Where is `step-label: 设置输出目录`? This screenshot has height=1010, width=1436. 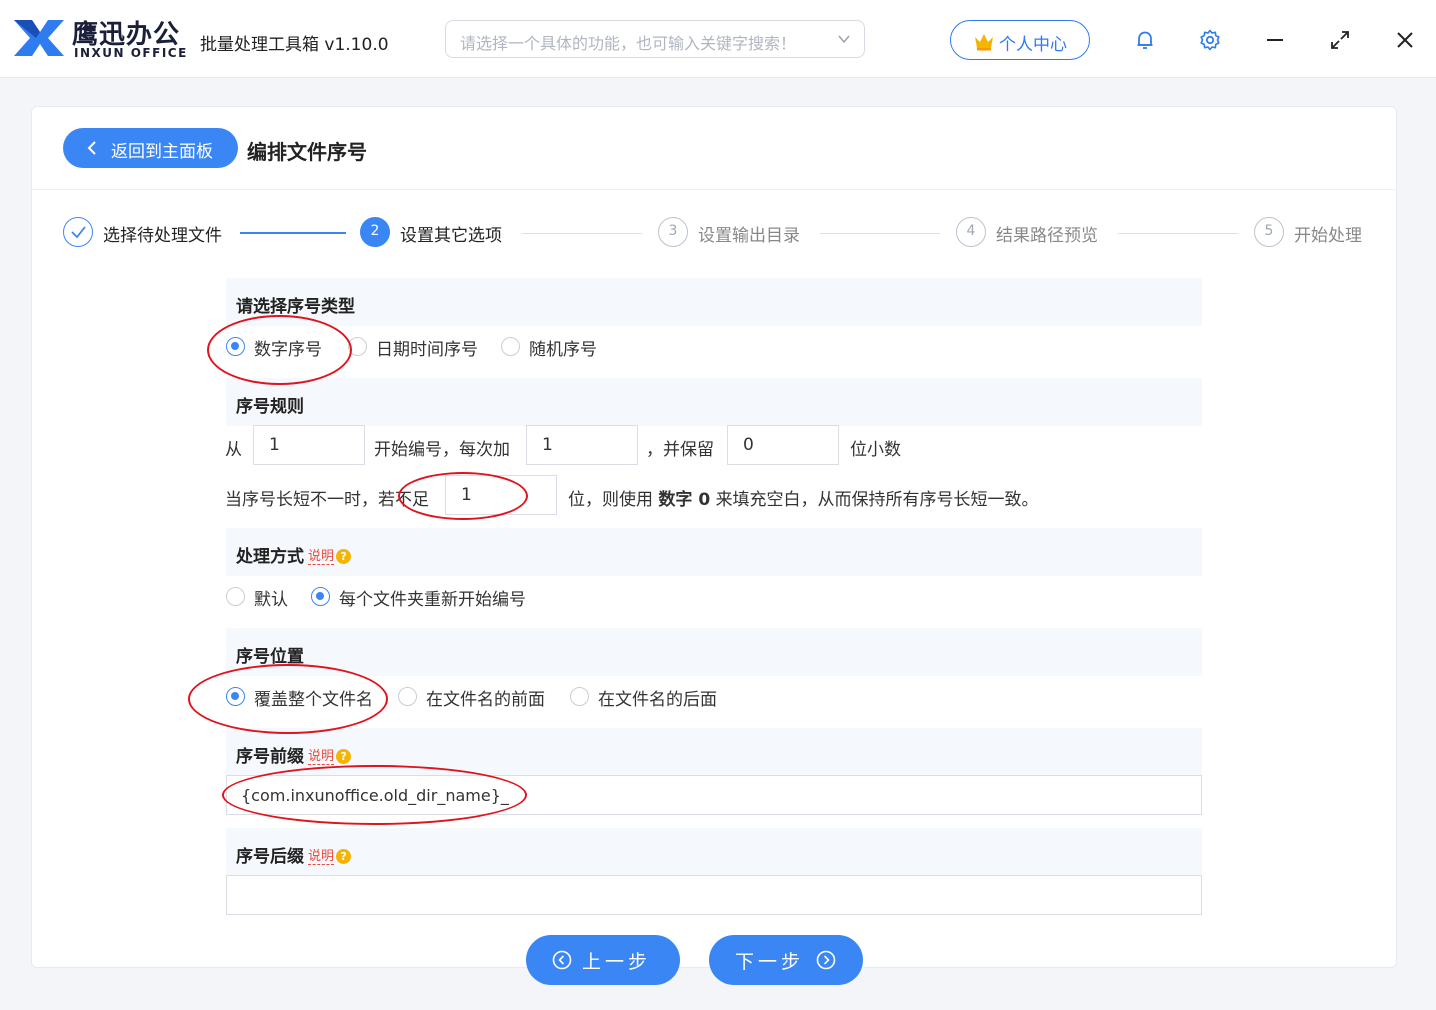 step-label: 设置输出目录 is located at coordinates (749, 236).